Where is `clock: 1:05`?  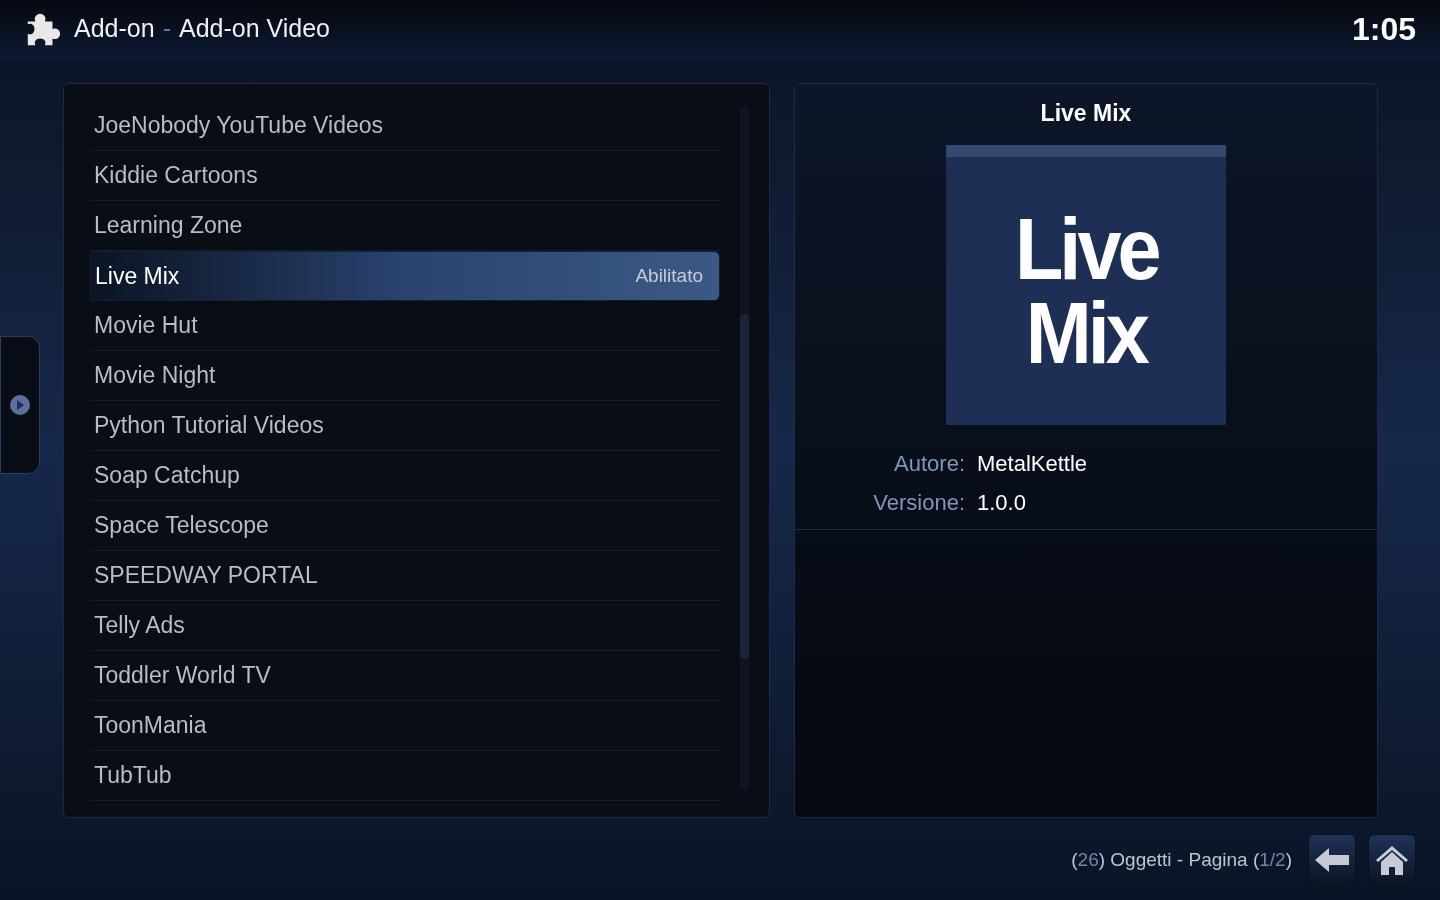
clock: 1:05 is located at coordinates (1383, 29).